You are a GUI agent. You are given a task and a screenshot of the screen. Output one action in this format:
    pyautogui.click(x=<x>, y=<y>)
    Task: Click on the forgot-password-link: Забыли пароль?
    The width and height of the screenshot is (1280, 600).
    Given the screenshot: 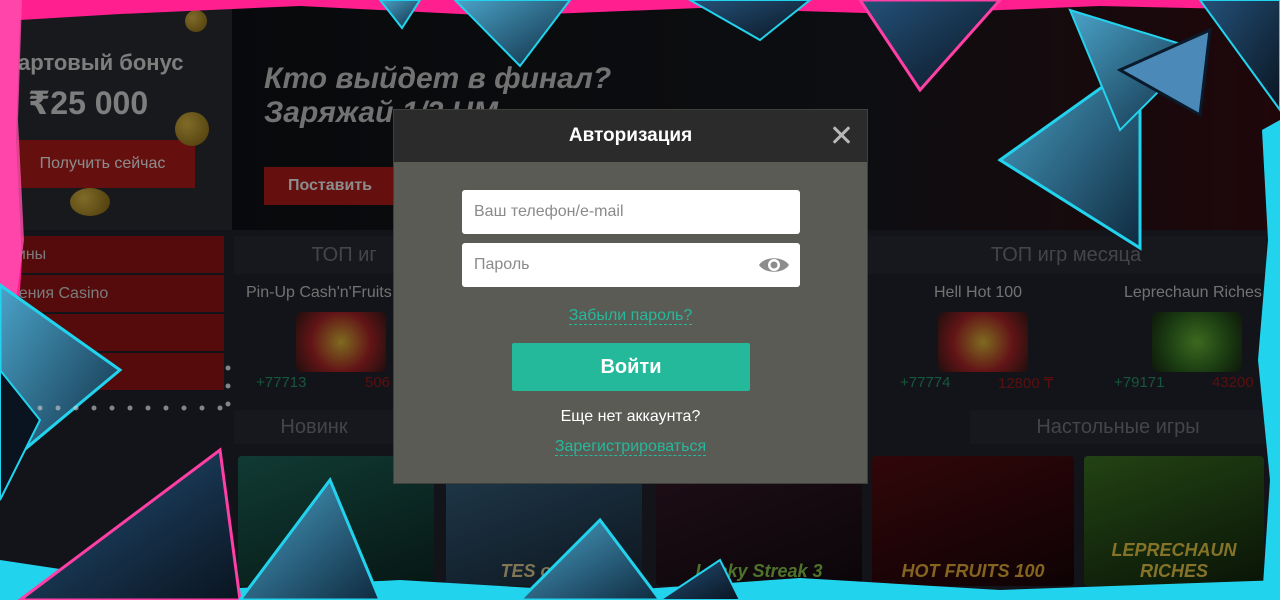 What is the action you would take?
    pyautogui.click(x=630, y=316)
    